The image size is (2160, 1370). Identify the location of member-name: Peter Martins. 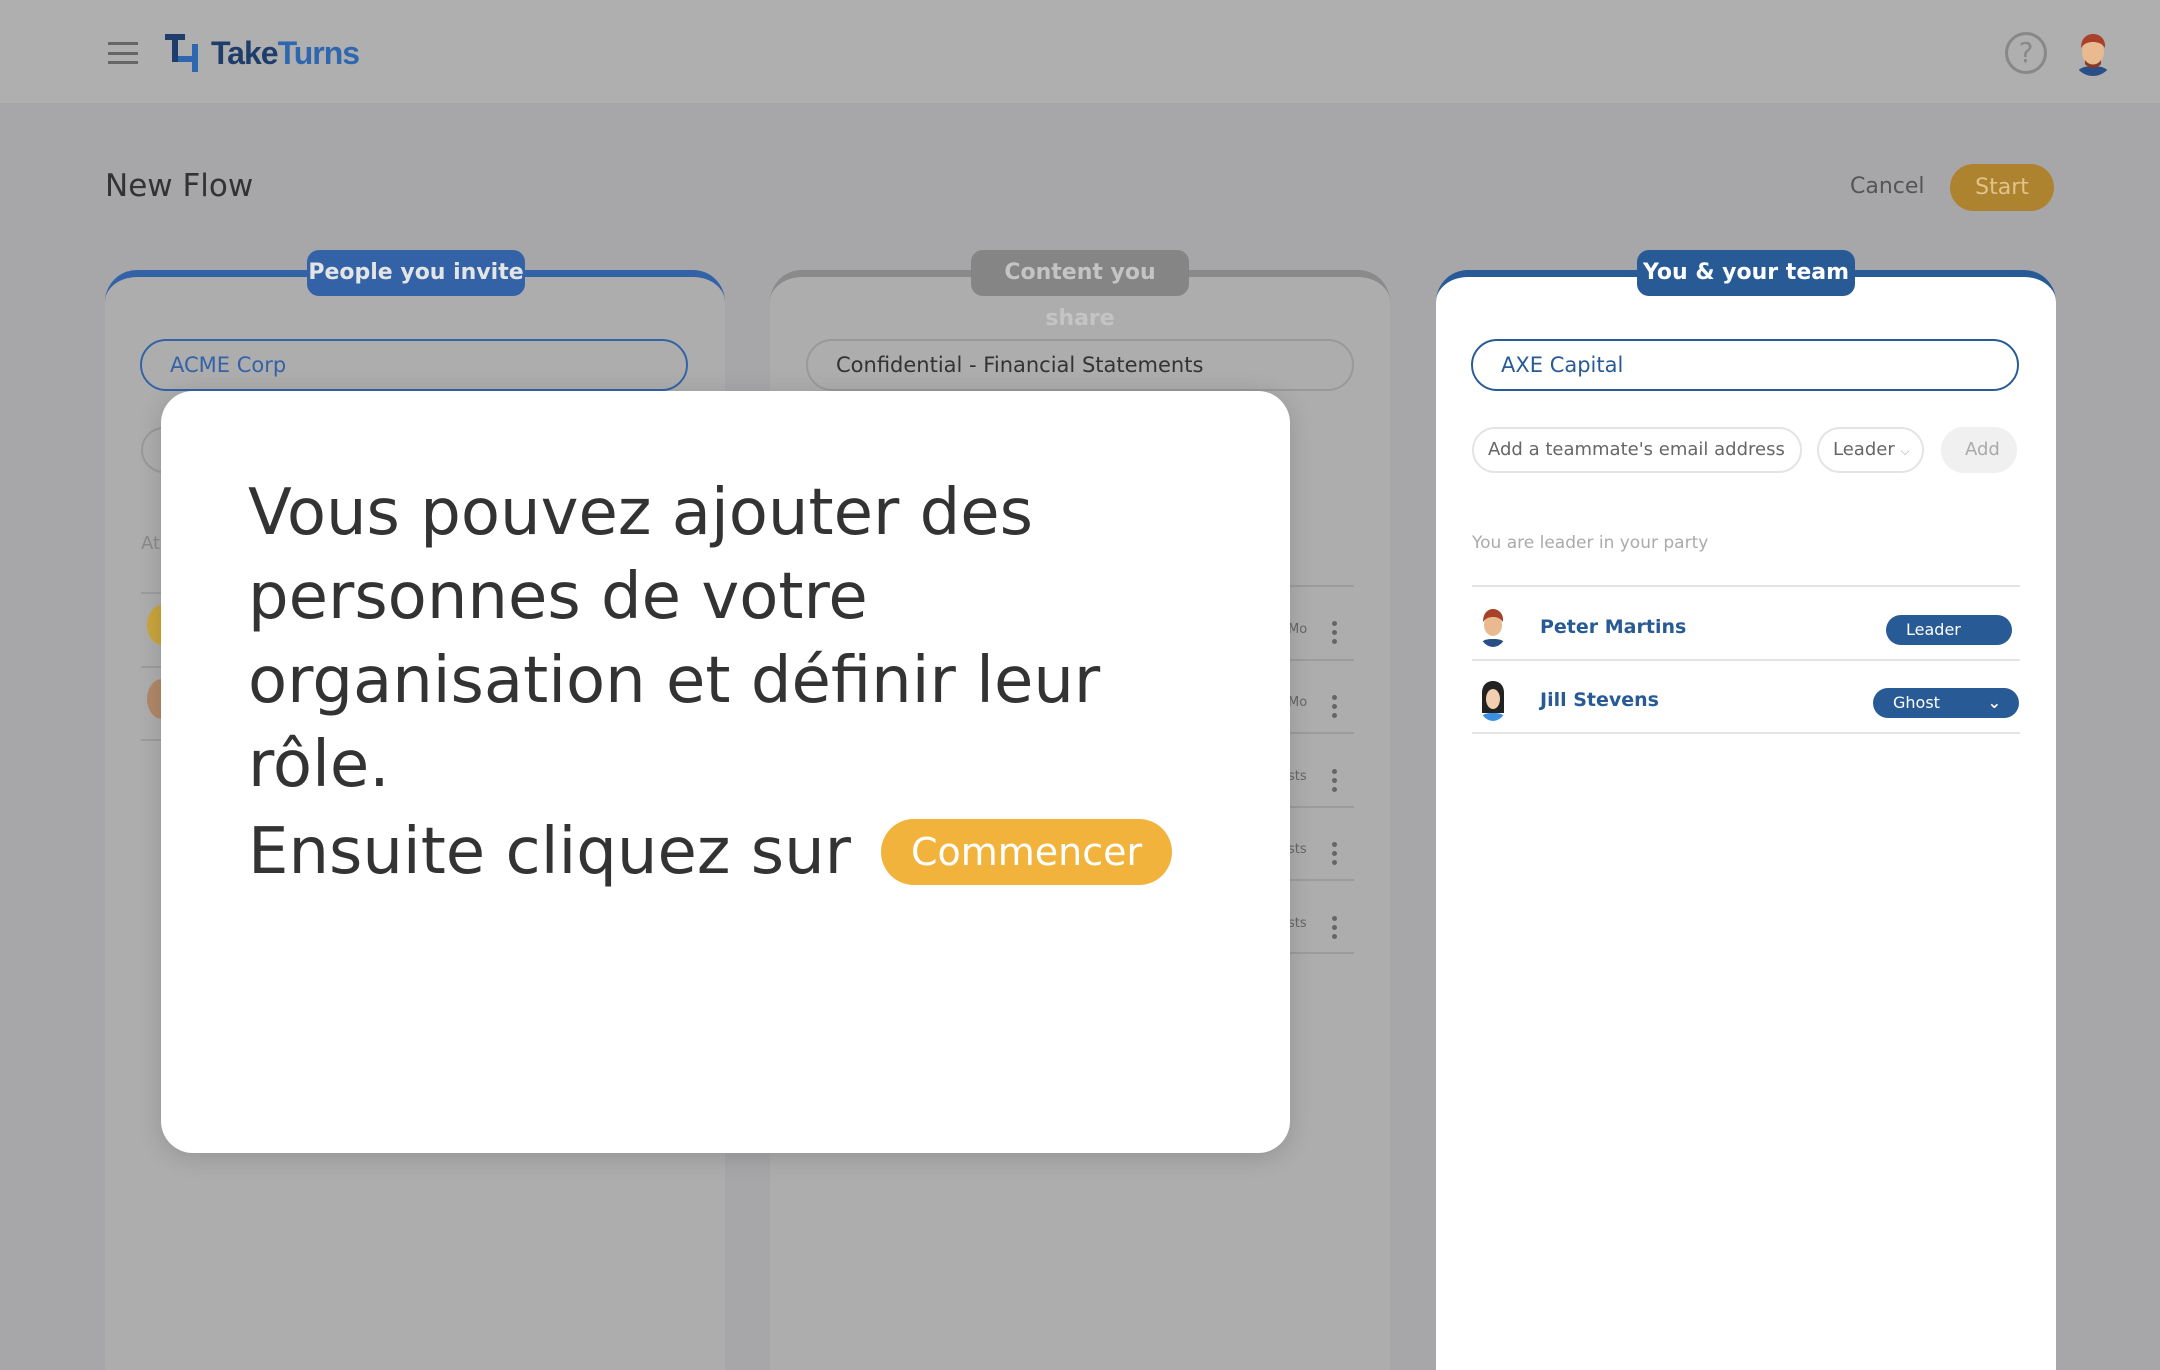
(1613, 627).